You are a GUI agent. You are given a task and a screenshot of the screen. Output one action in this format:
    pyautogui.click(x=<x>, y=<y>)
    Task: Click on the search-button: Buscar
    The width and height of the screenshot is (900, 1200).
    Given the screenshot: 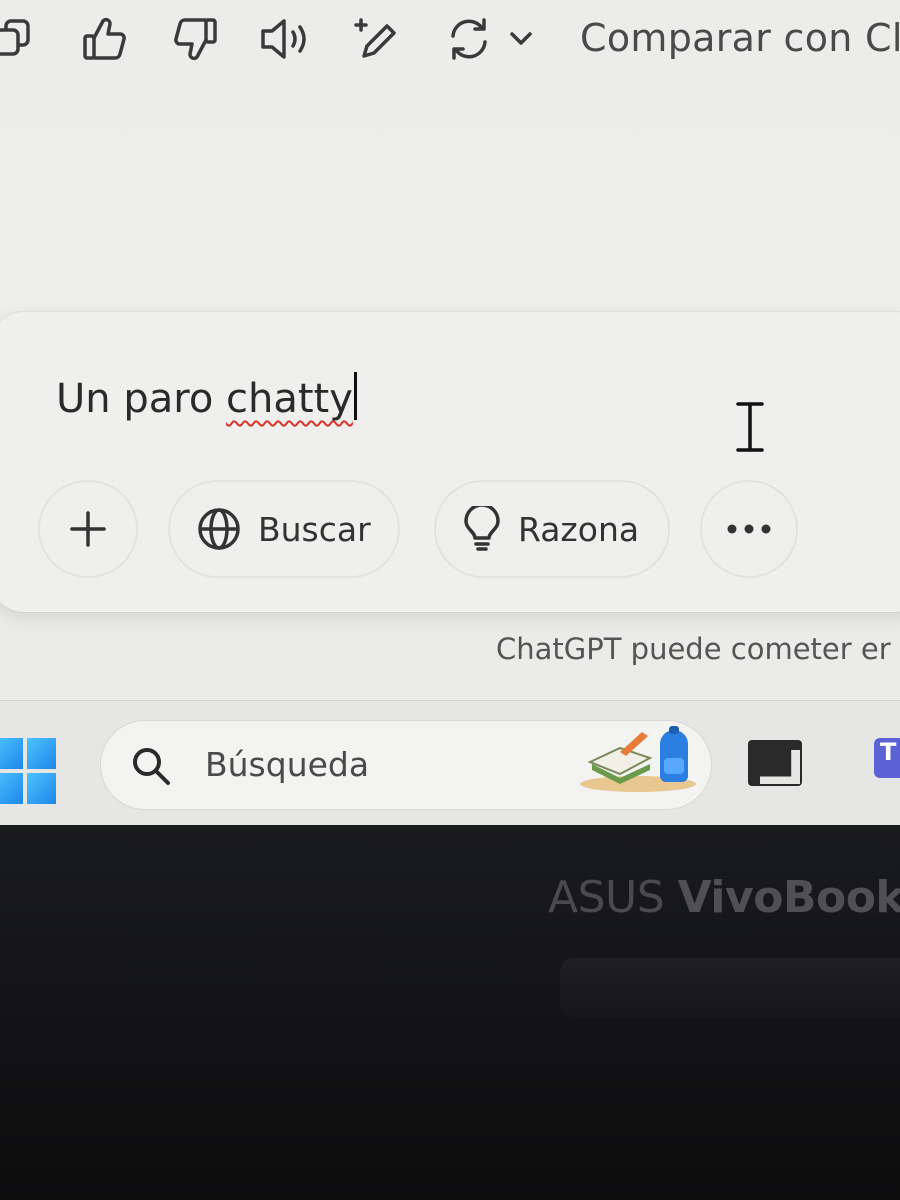 What is the action you would take?
    pyautogui.click(x=284, y=529)
    